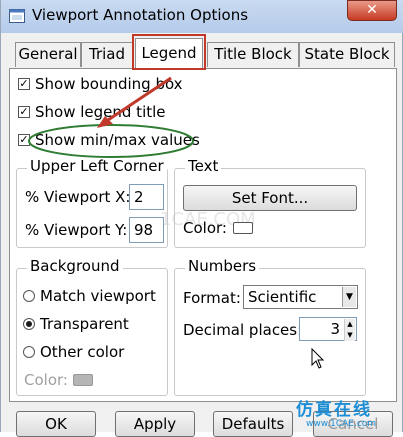 Image resolution: width=403 pixels, height=437 pixels. Describe the element at coordinates (222, 266) in the screenshot. I see `numbers-group-title: Numbers` at that location.